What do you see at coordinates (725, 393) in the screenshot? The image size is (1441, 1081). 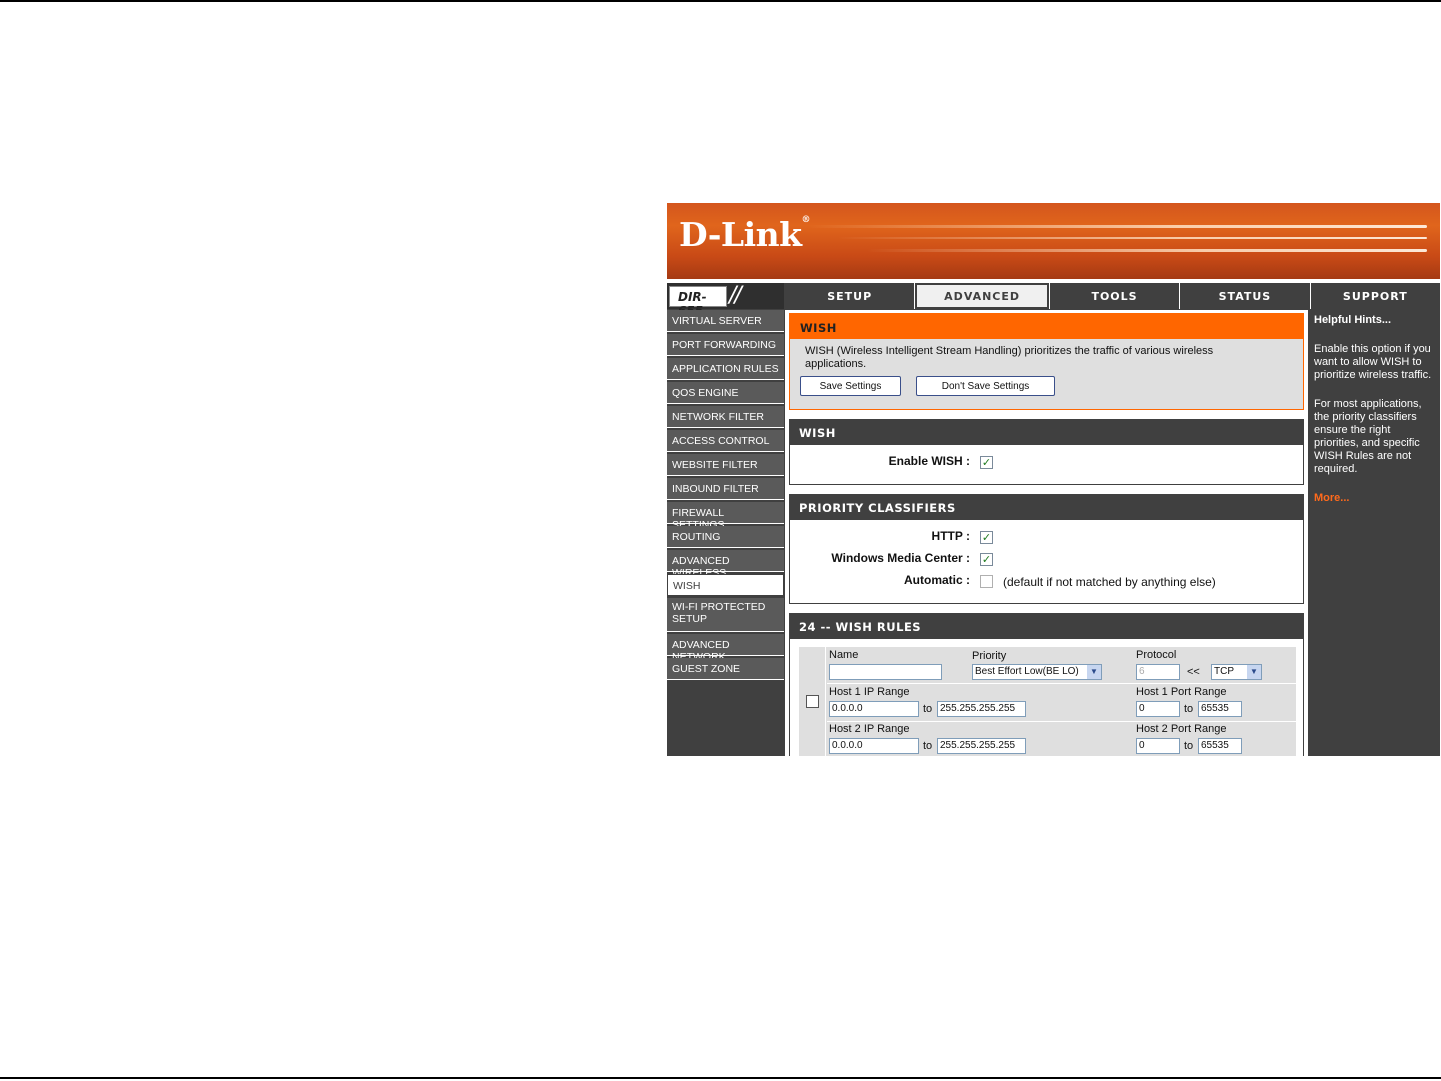 I see `sidebar-item-qos-engine: QOS ENGINE` at bounding box center [725, 393].